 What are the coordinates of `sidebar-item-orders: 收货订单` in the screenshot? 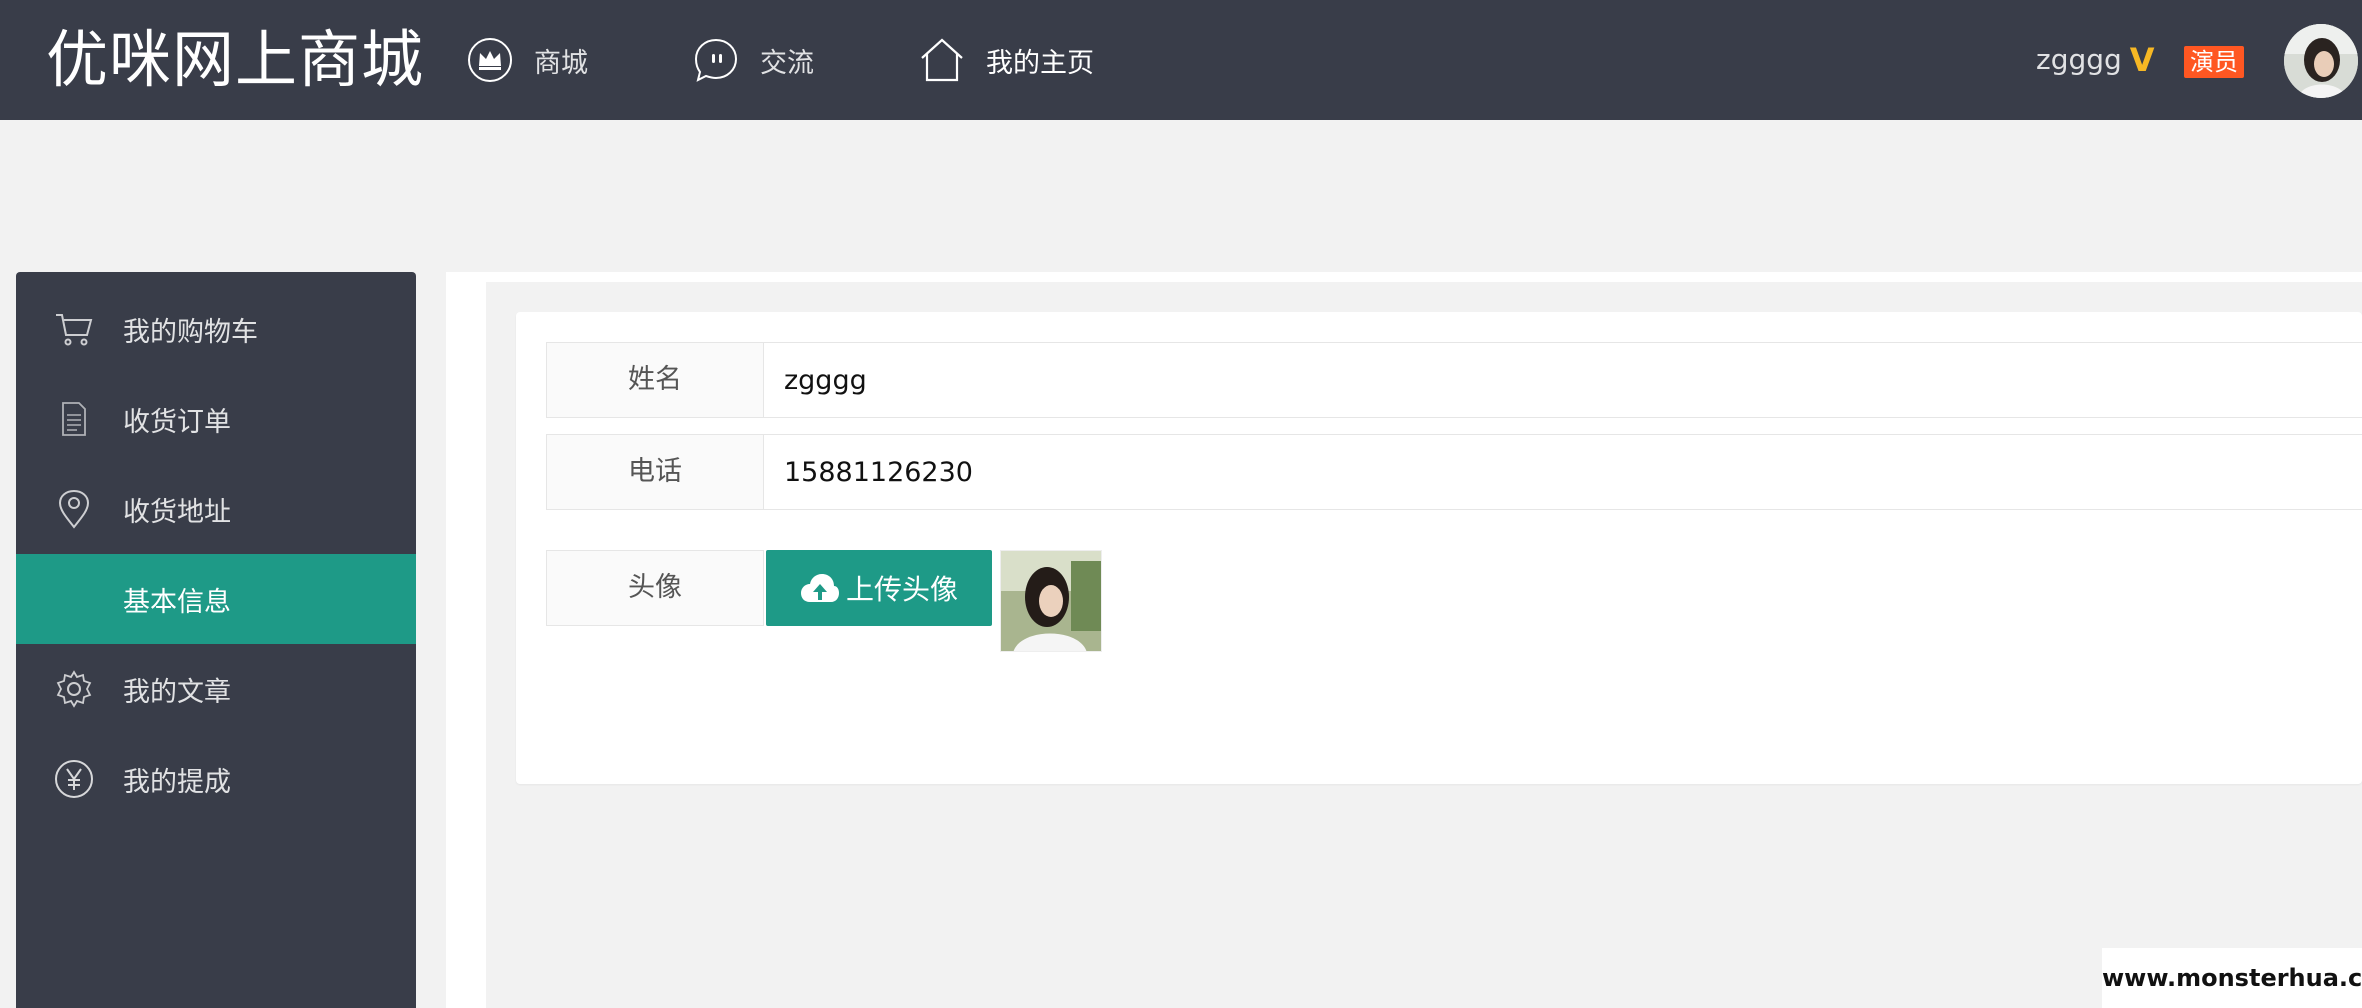 It's located at (216, 419).